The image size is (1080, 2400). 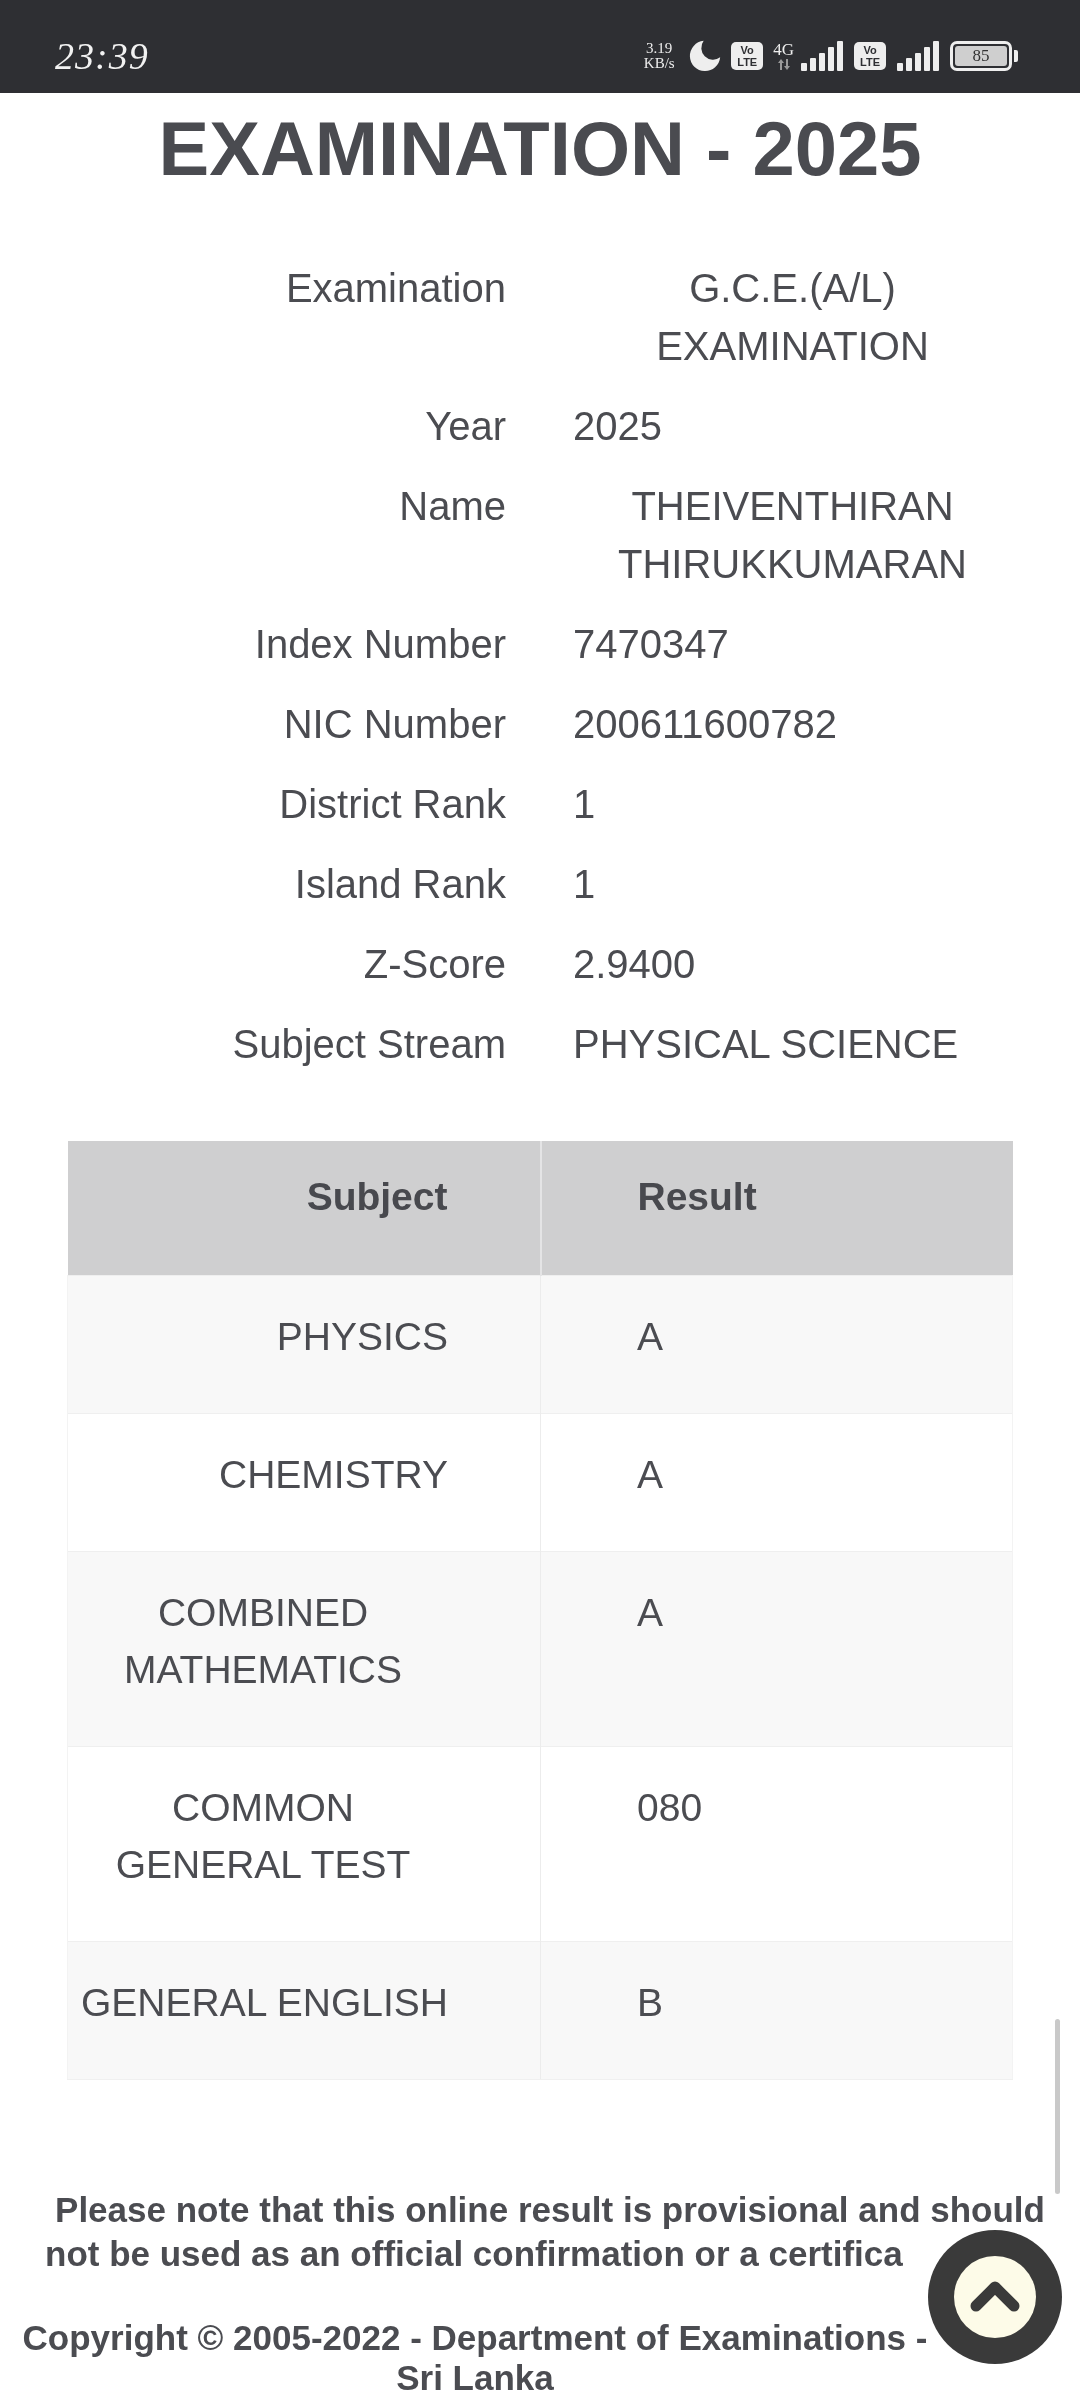 I want to click on table-cell: PHYSICS, so click(x=304, y=1344).